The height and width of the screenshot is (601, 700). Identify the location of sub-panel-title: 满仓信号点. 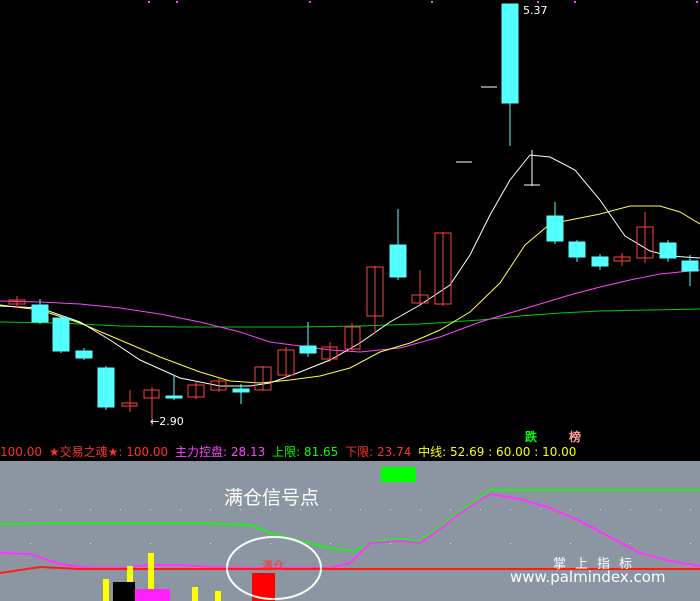
(272, 498).